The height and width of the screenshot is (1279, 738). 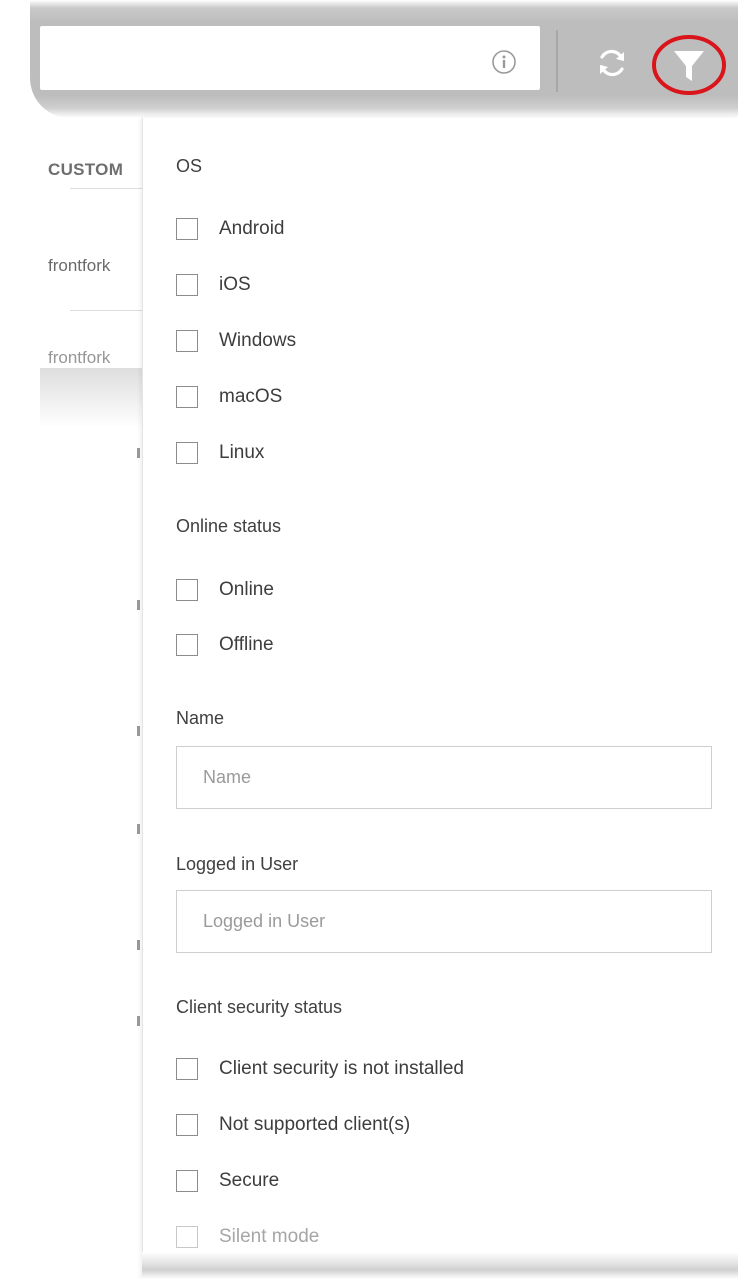 What do you see at coordinates (229, 526) in the screenshot?
I see `online-status-section-title: Online status` at bounding box center [229, 526].